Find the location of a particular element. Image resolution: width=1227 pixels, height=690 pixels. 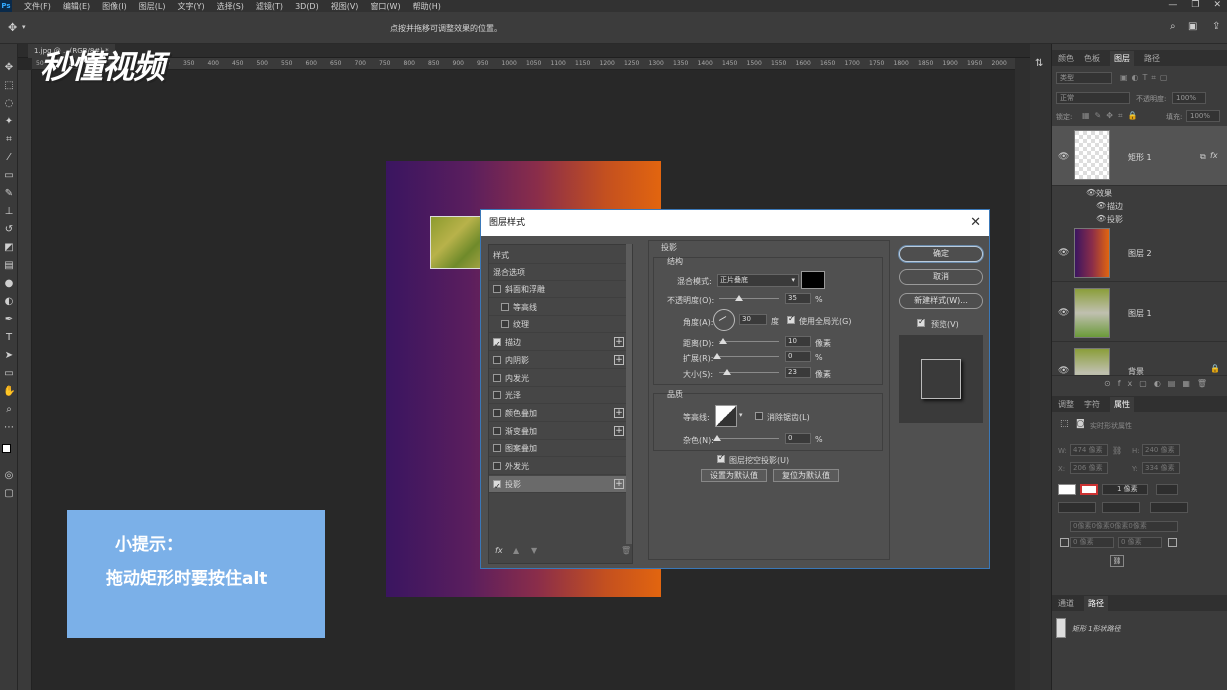

y-input: 334 像素 is located at coordinates (1161, 468).